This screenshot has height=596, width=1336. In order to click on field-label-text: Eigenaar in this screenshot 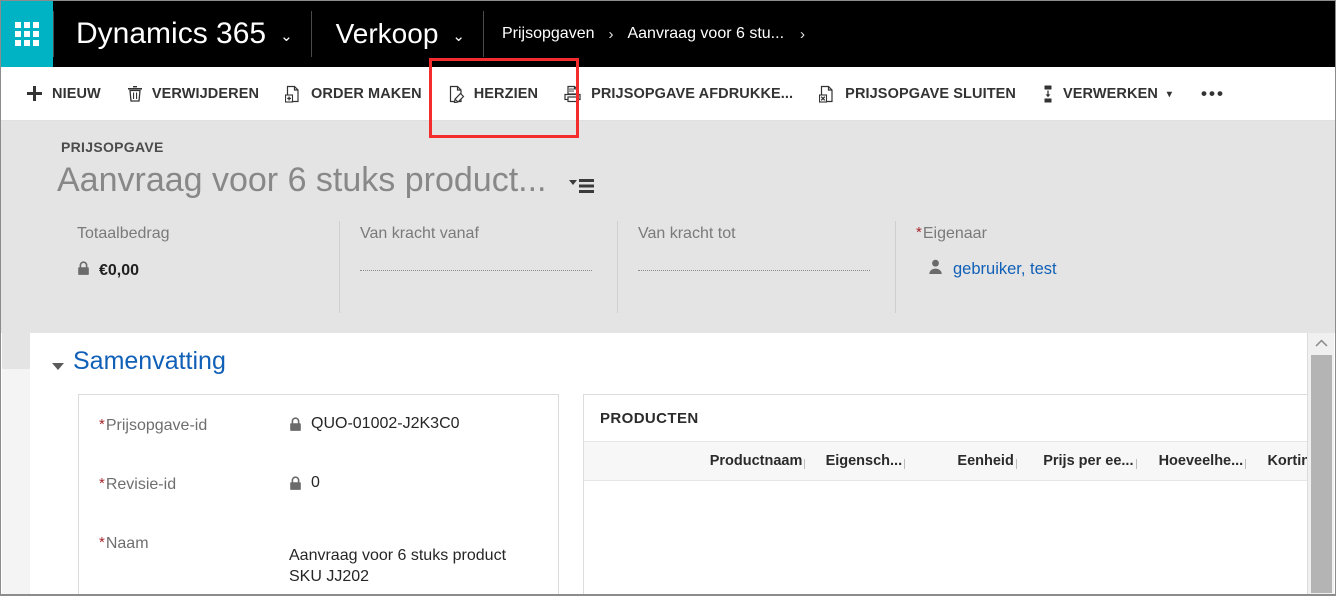, I will do `click(954, 233)`.